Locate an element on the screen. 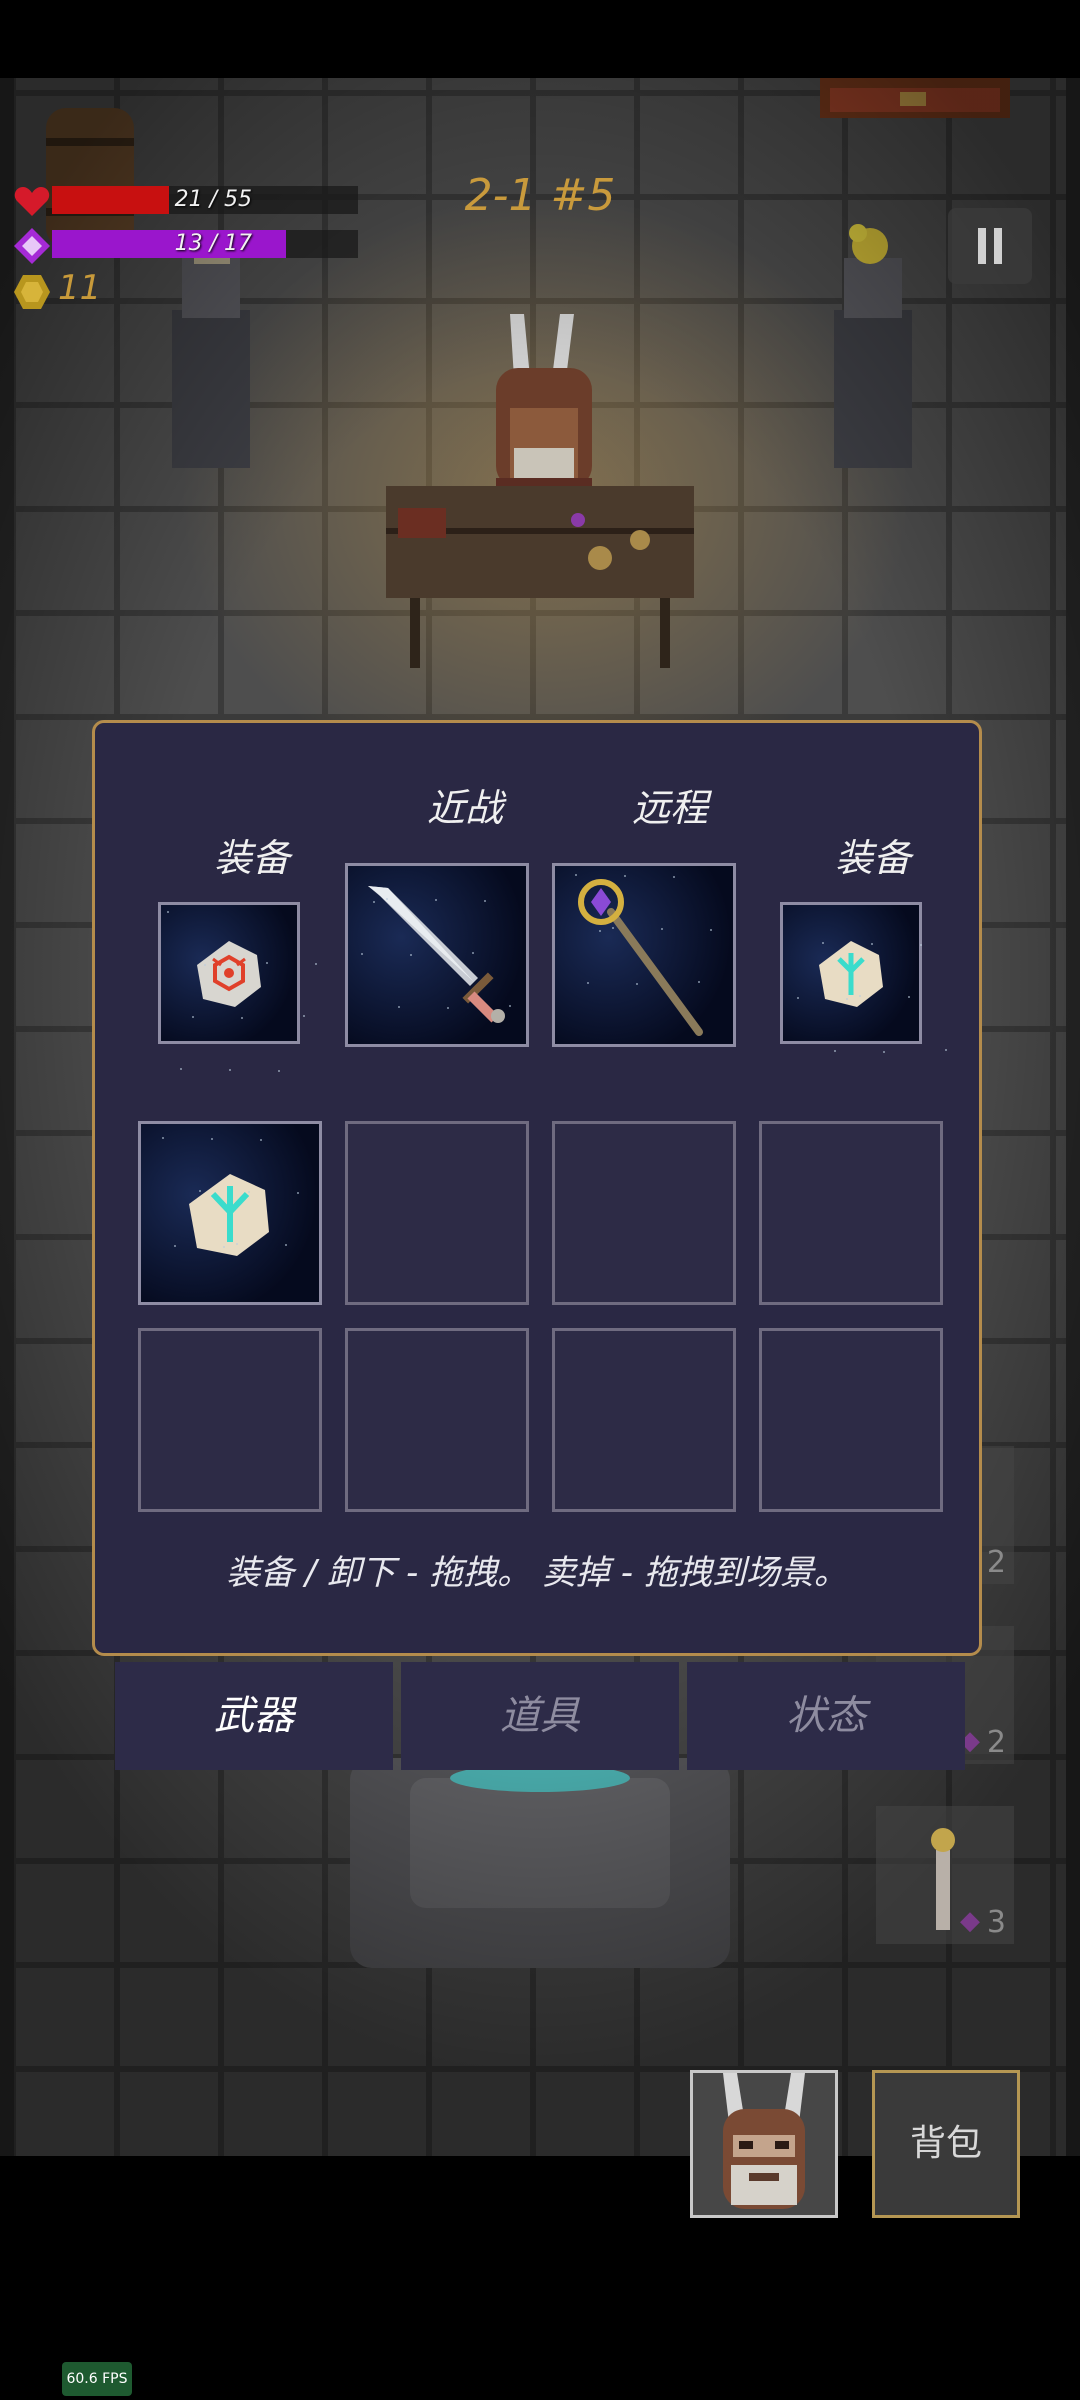 Image resolution: width=1080 pixels, height=2400 pixels. tab-status: 状态 is located at coordinates (826, 1716).